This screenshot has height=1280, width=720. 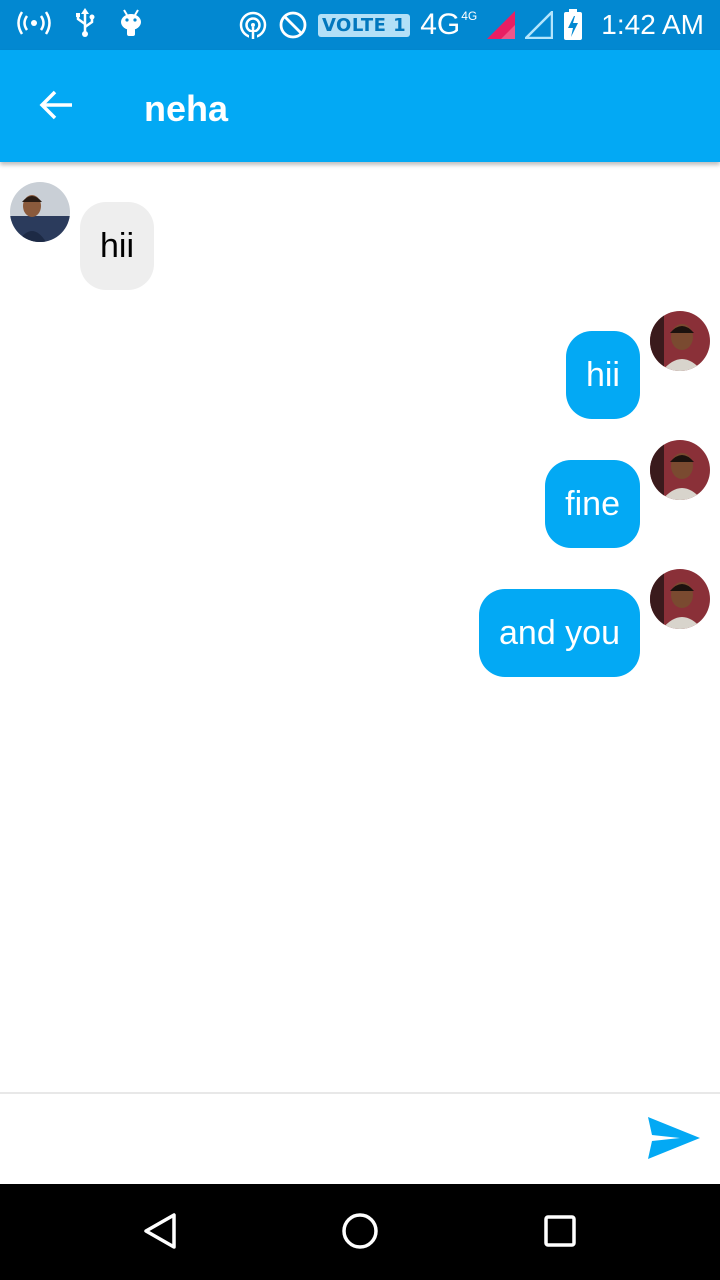 What do you see at coordinates (360, 106) in the screenshot?
I see `app-bar: neha` at bounding box center [360, 106].